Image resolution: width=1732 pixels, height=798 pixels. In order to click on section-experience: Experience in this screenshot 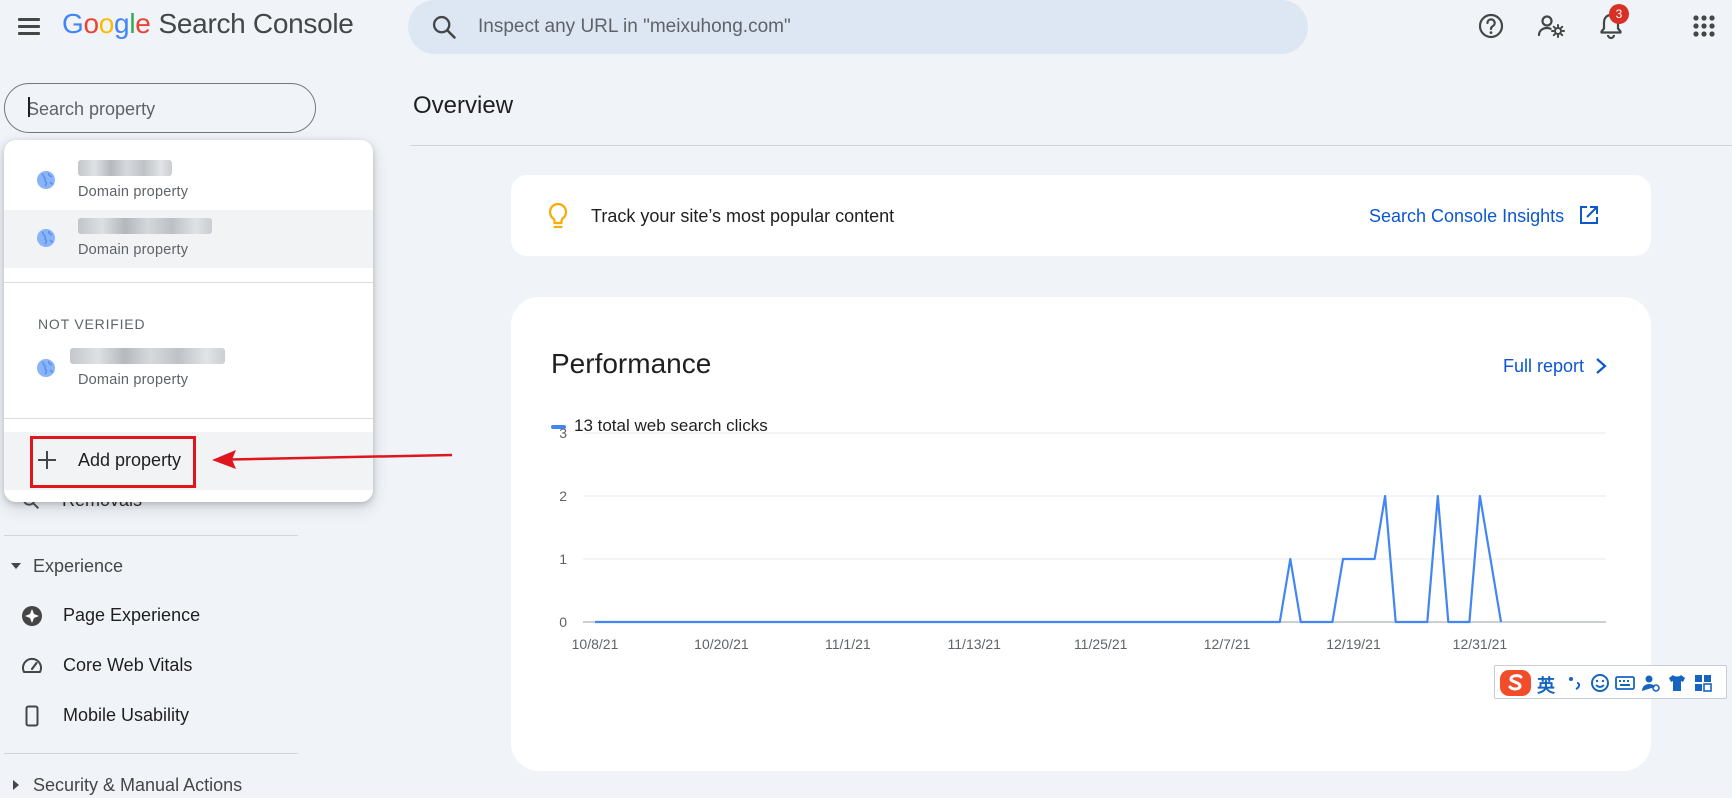, I will do `click(150, 566)`.